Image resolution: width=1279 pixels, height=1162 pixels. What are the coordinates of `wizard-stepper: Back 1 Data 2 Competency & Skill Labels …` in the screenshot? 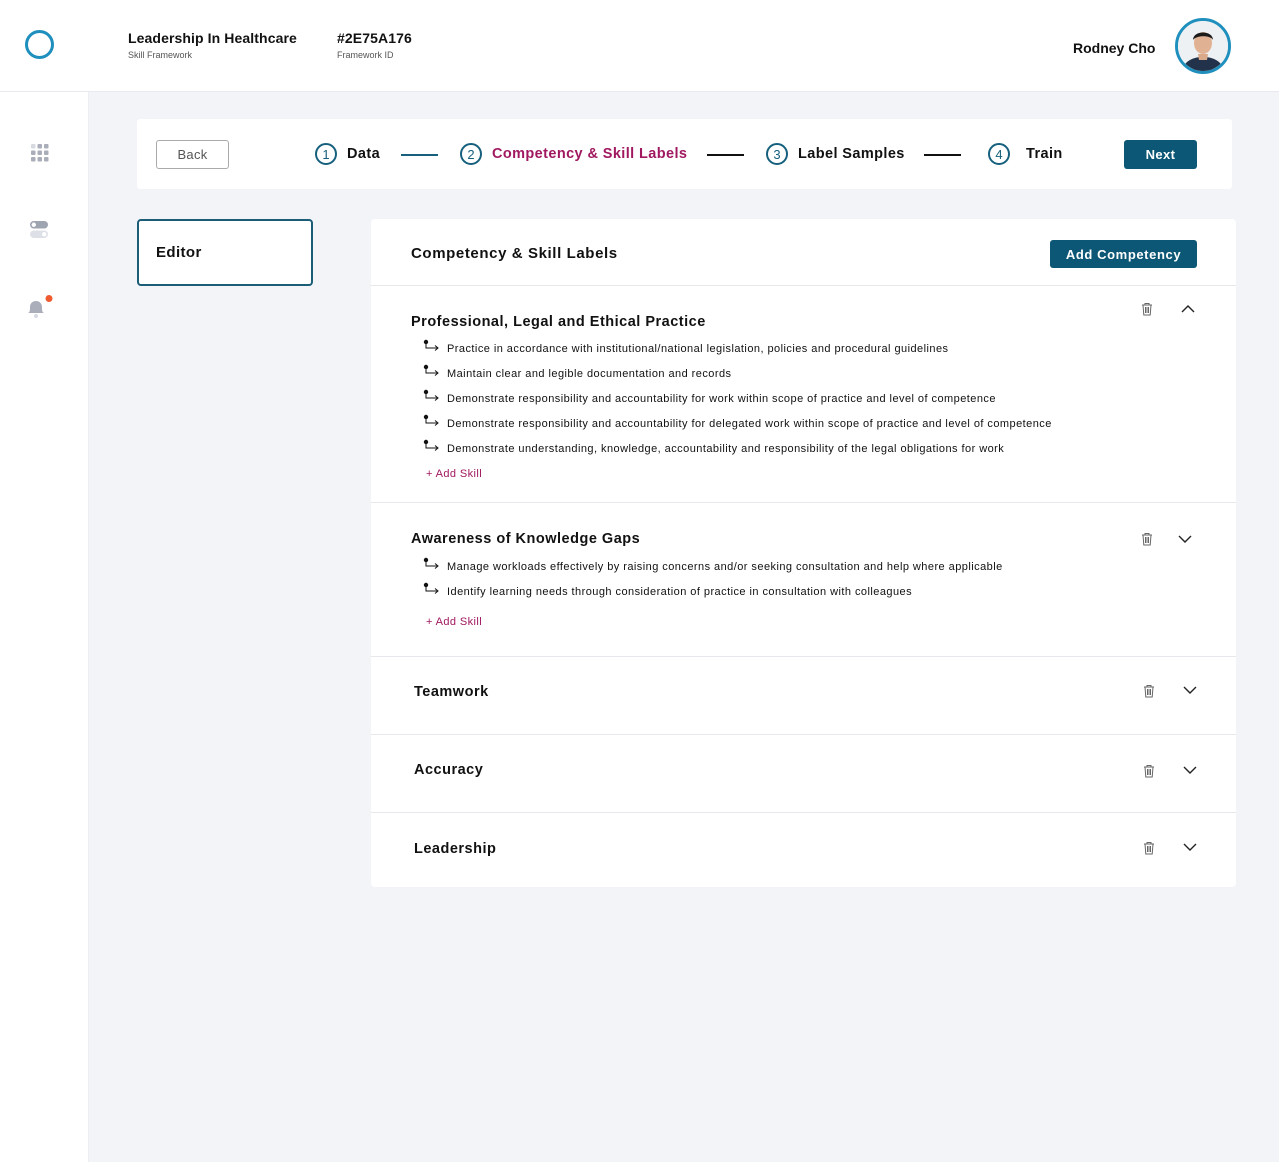 It's located at (684, 154).